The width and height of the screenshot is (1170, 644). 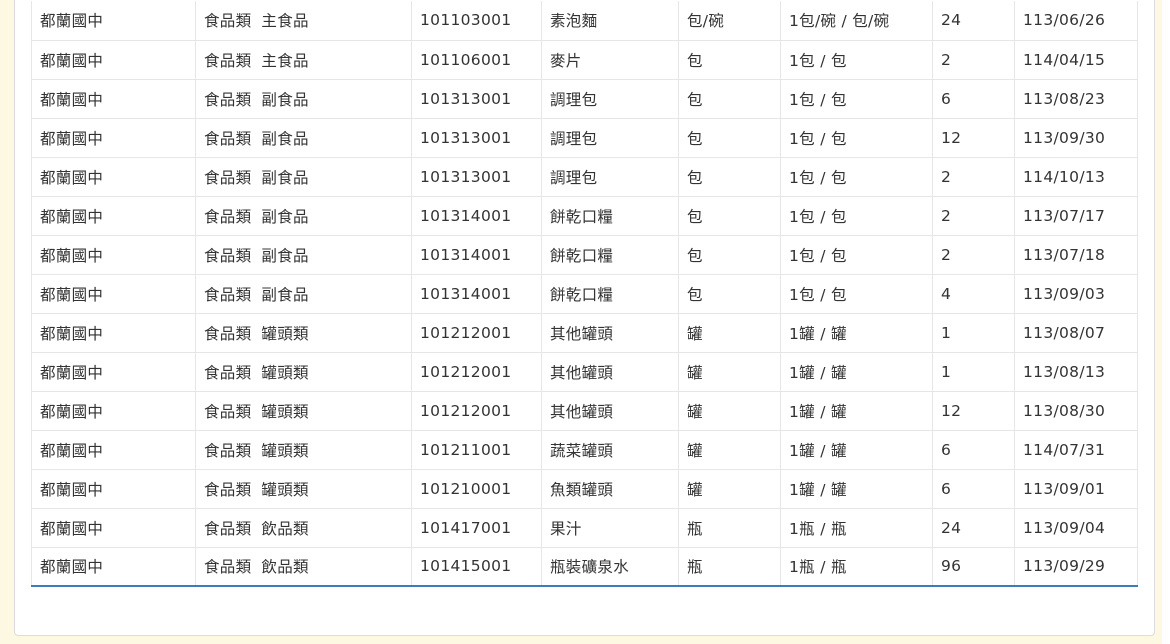 I want to click on table-row: 都蘭國中 食品類 罐頭類 101210001 魚類罐頭 罐 1罐 / 罐 6 113/09/01, so click(x=584, y=489).